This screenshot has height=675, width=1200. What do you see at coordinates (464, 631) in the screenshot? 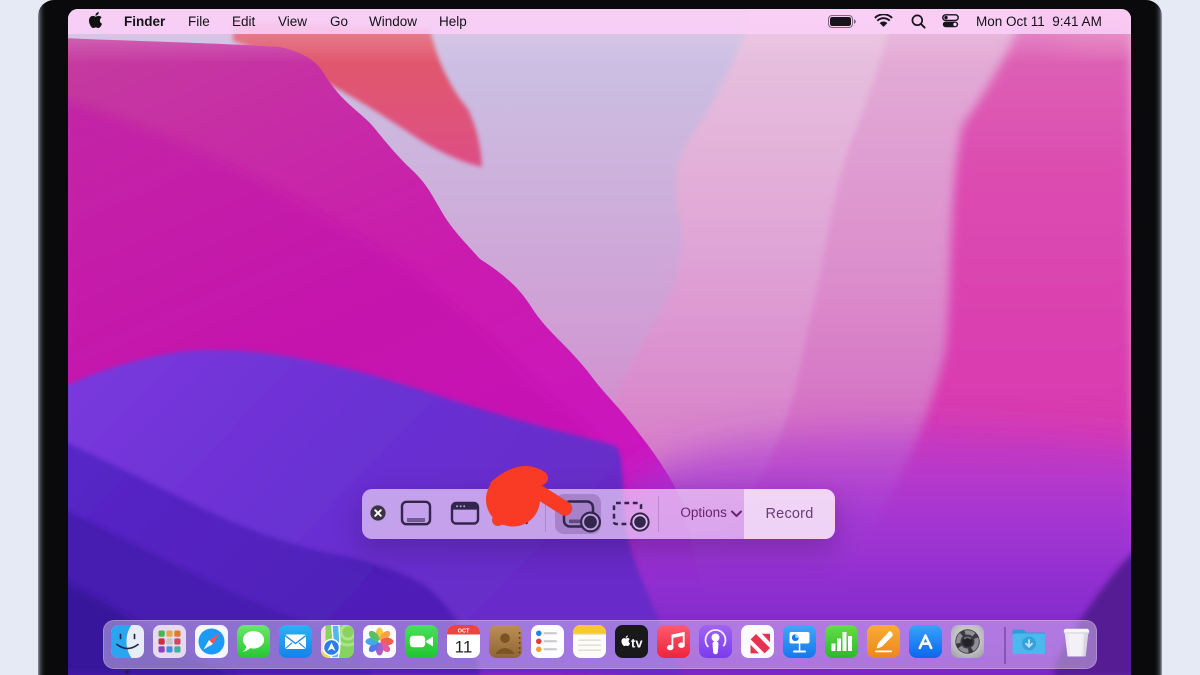
I see `svg-text: OCT` at bounding box center [464, 631].